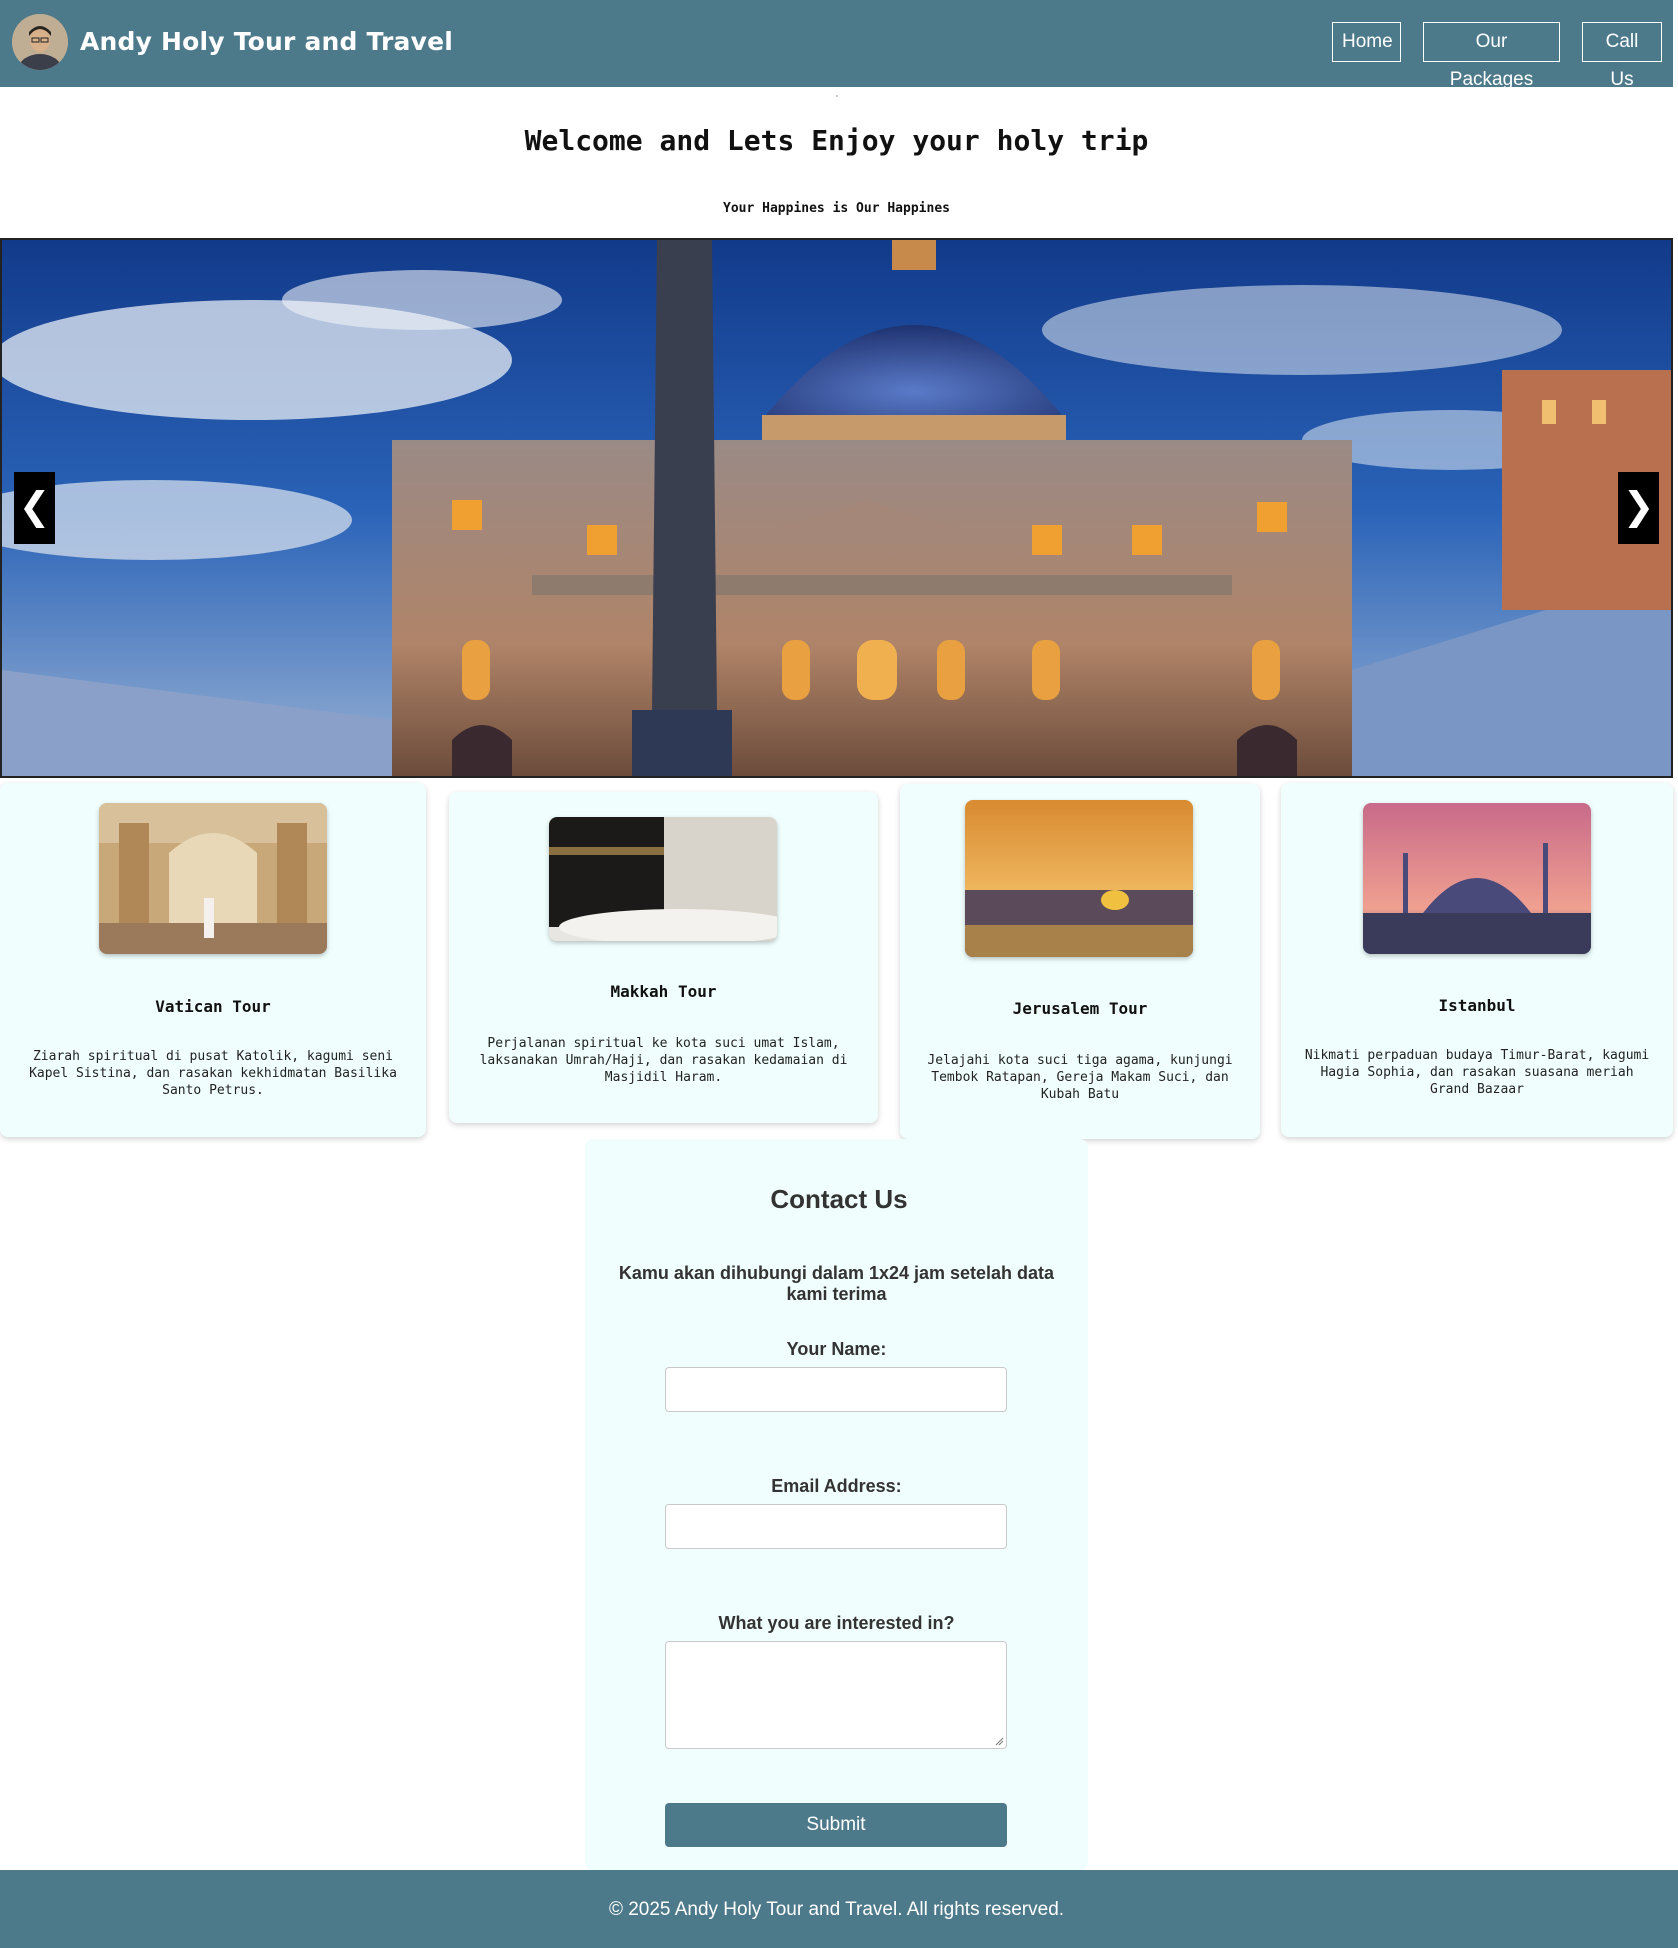 Image resolution: width=1678 pixels, height=1948 pixels. What do you see at coordinates (836, 1349) in the screenshot?
I see `name-label: Your Name:` at bounding box center [836, 1349].